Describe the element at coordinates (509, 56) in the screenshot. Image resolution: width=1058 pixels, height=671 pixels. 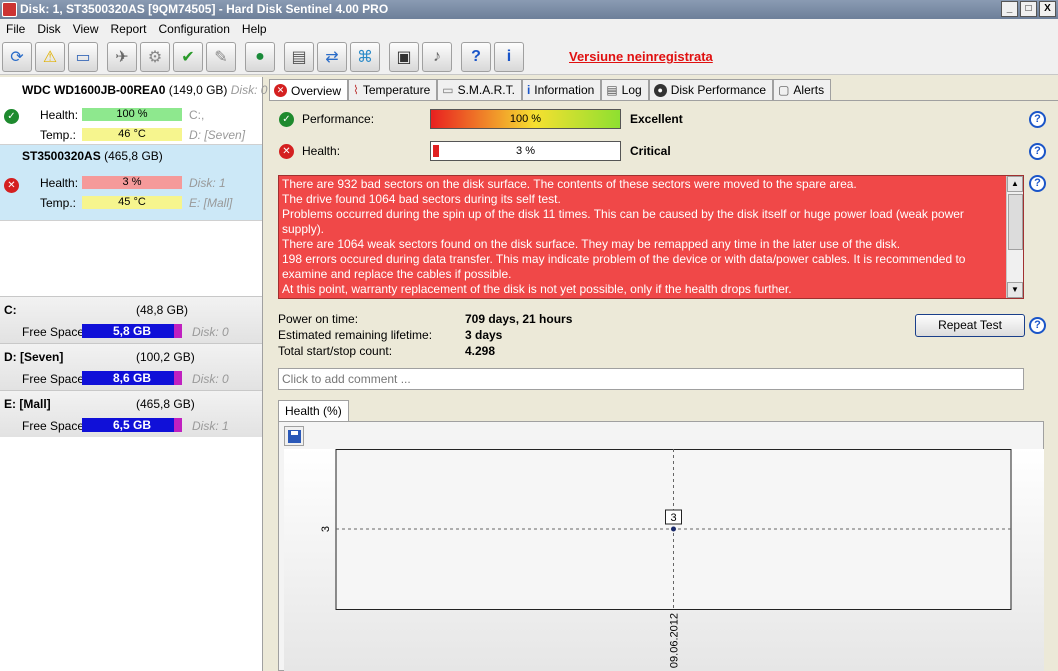
I see `about-button: i` at that location.